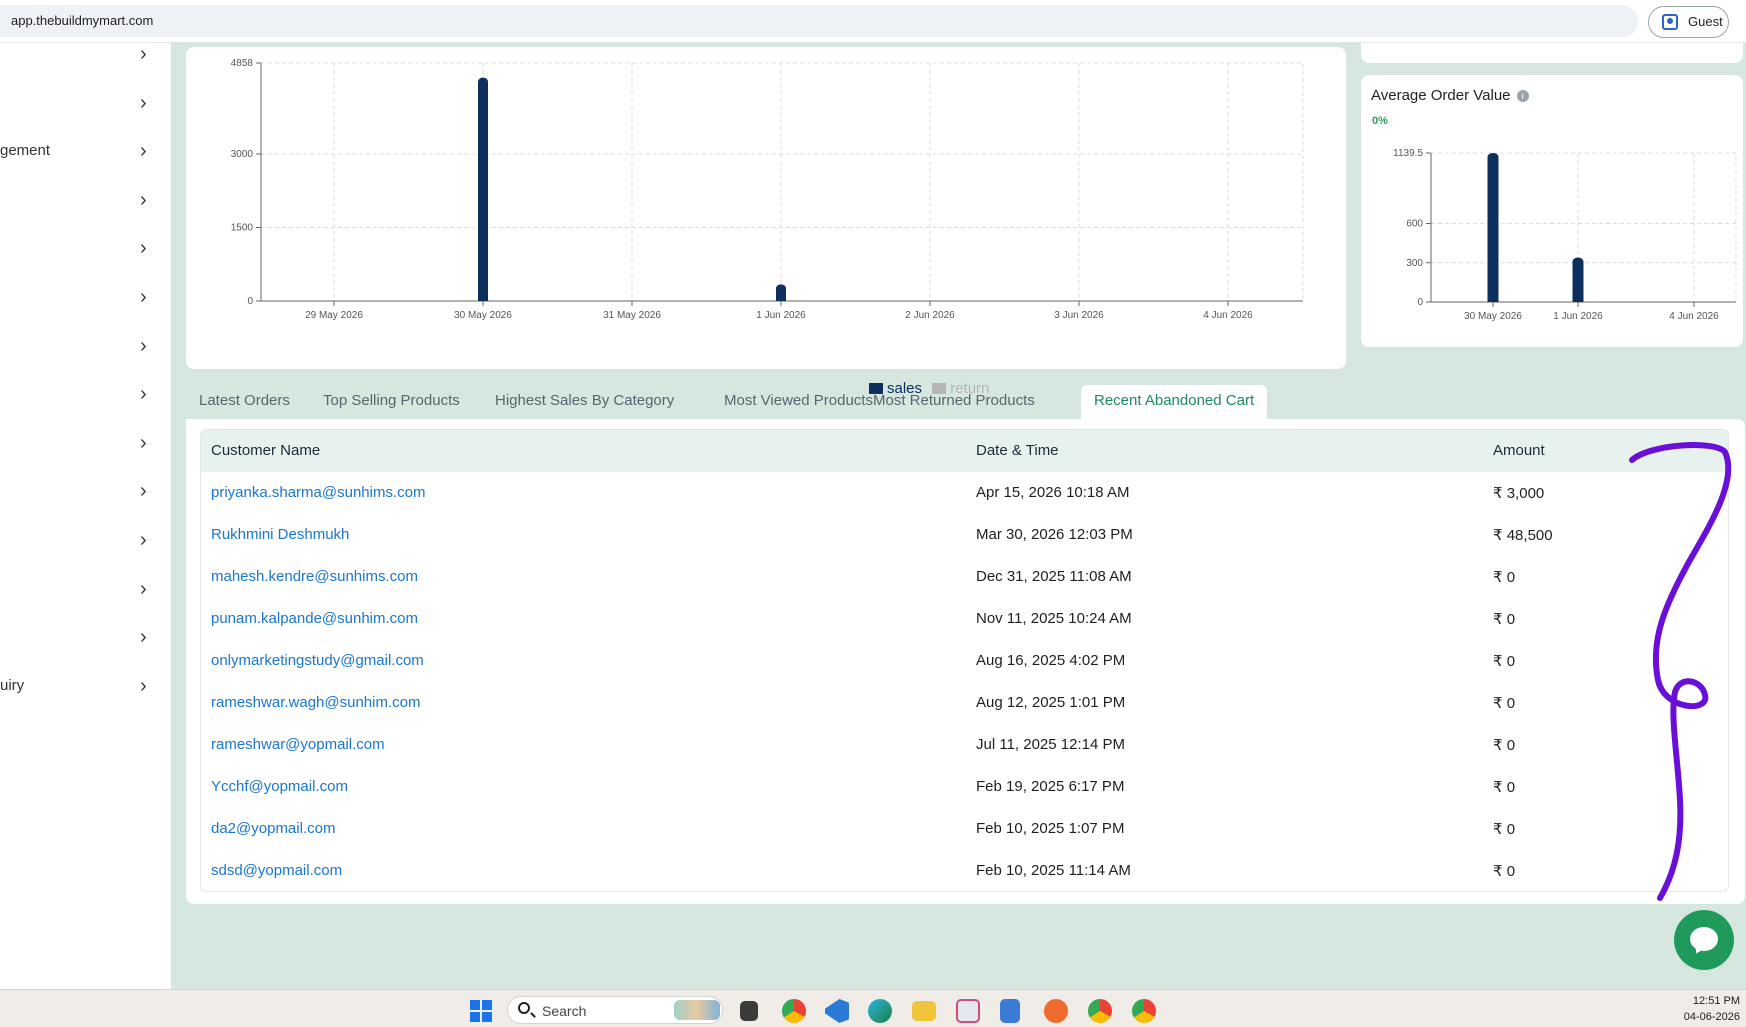 This screenshot has width=1746, height=1027. I want to click on y-tick-label: 300, so click(1414, 263).